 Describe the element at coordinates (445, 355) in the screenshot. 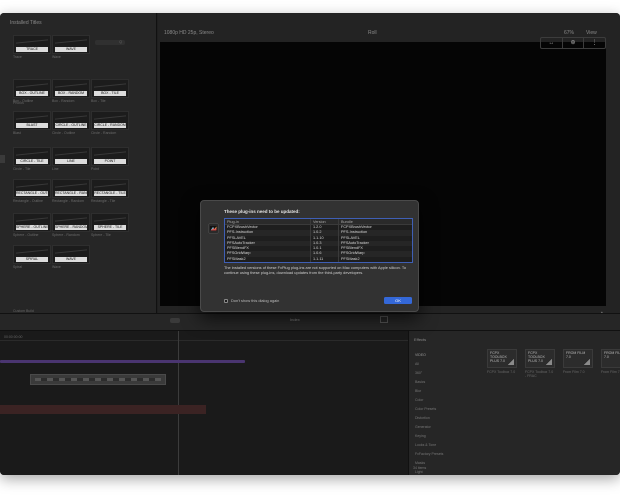

I see `effects-category-item: VIDEO` at that location.